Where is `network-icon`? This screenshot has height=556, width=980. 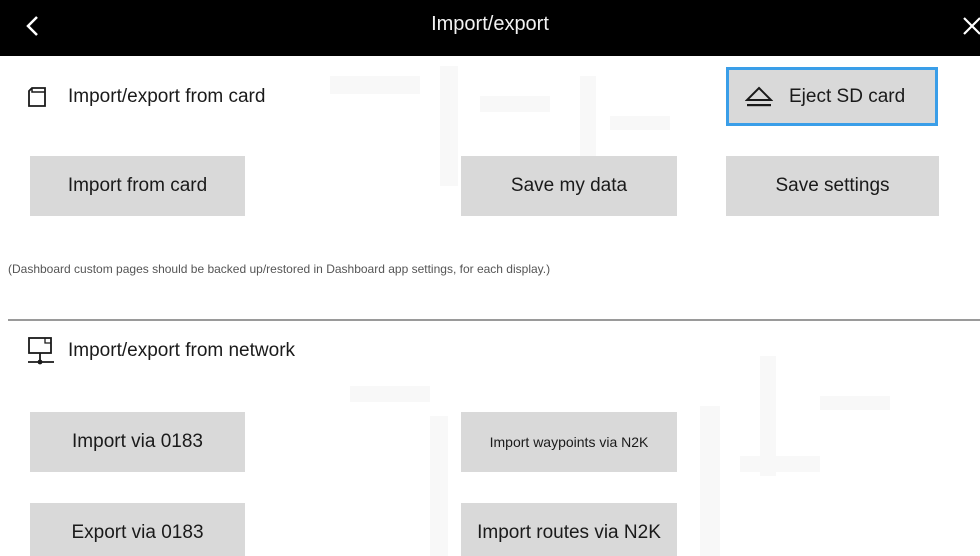
network-icon is located at coordinates (44, 351).